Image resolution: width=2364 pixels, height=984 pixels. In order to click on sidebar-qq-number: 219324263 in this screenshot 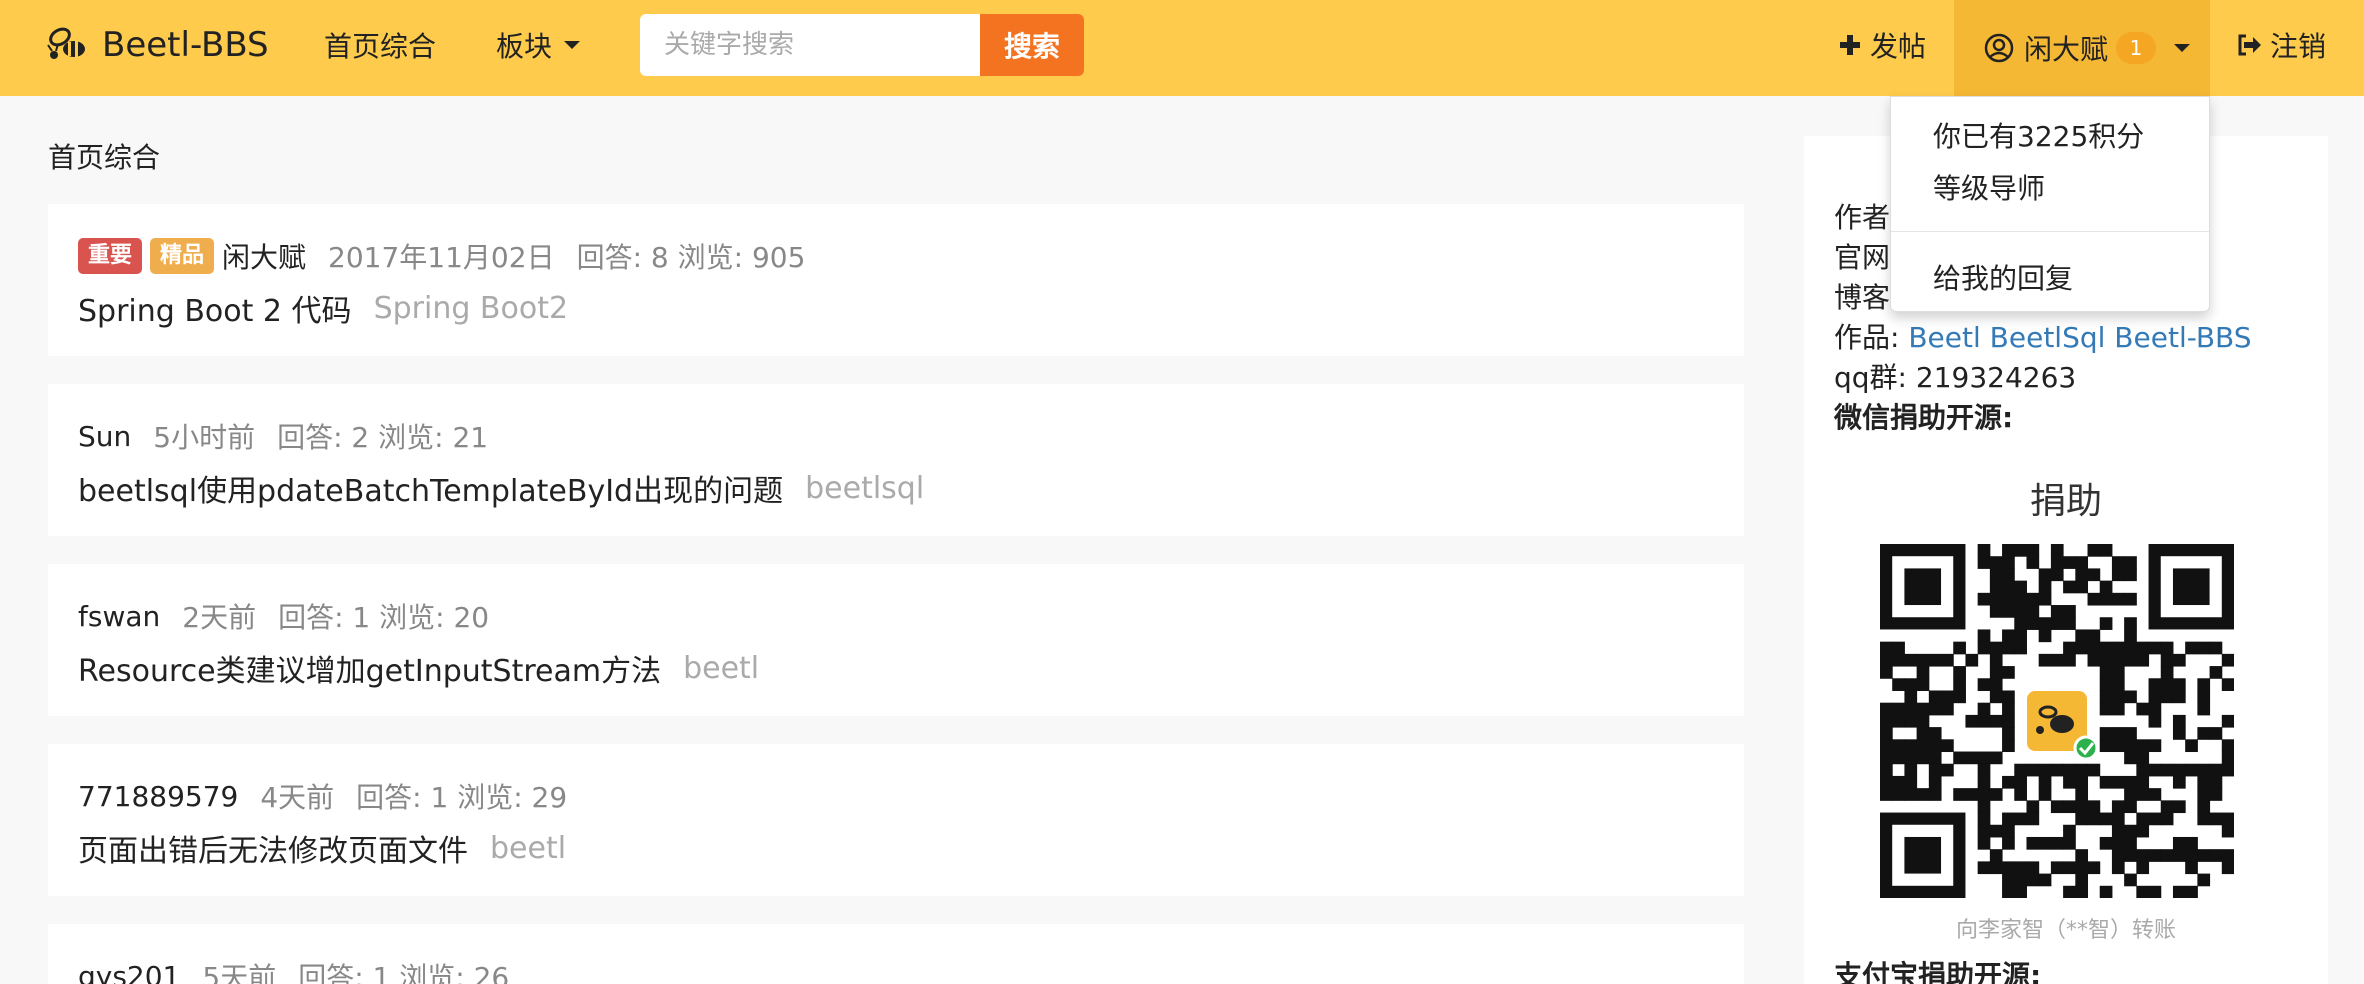, I will do `click(1996, 377)`.